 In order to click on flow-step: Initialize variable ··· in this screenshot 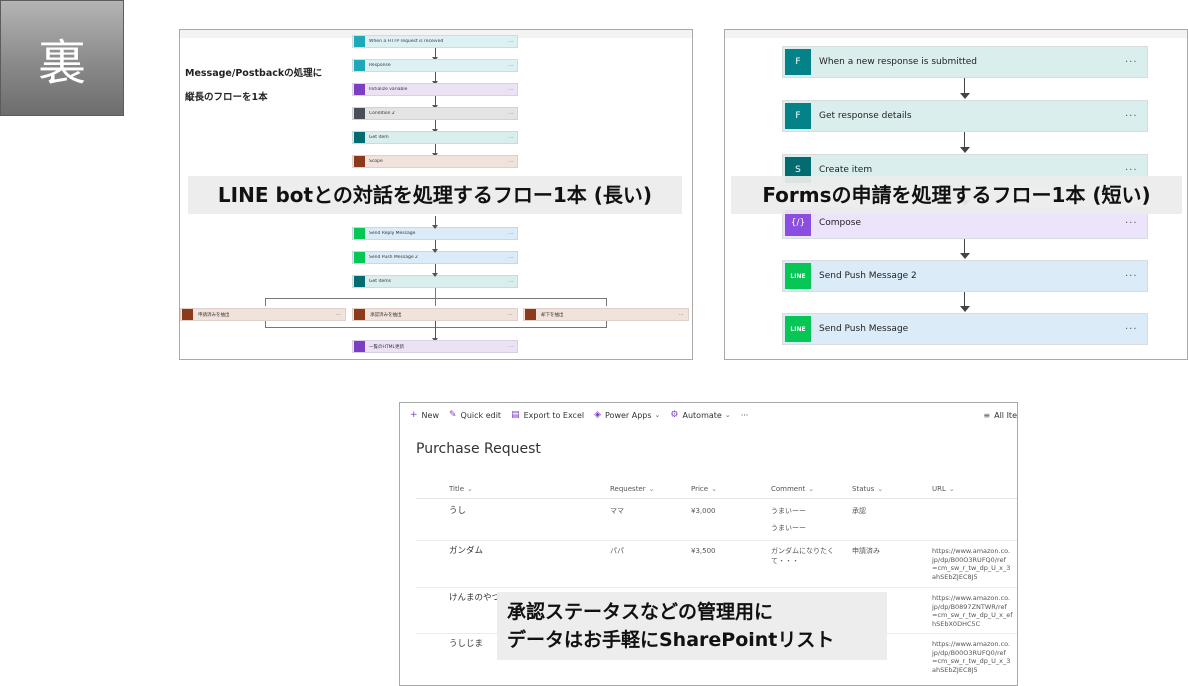, I will do `click(435, 89)`.